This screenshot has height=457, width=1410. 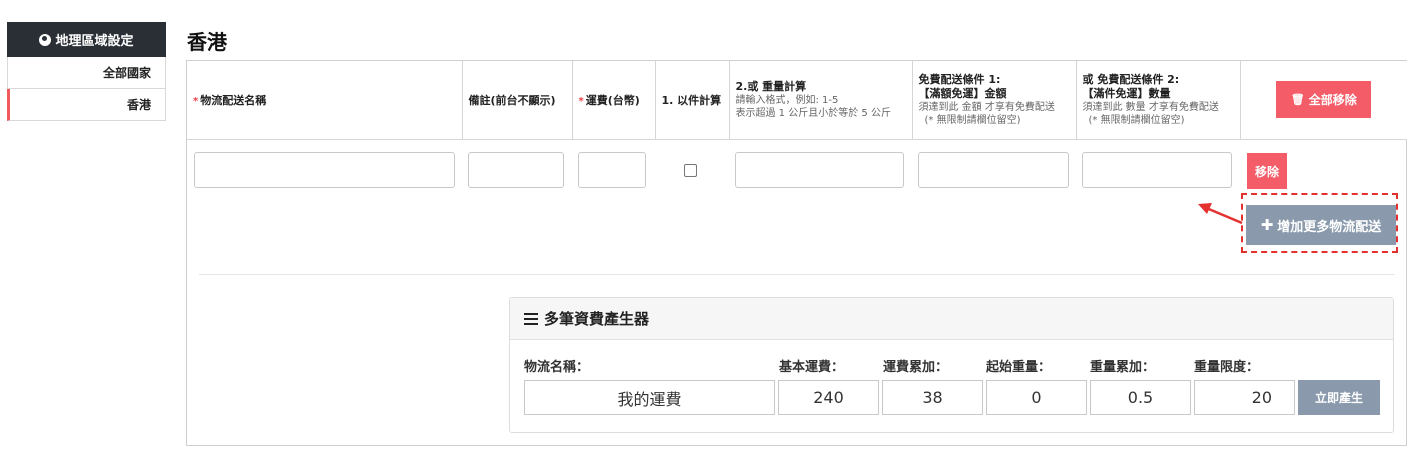 I want to click on header-actions: 🗑 全部移除, so click(x=1323, y=100).